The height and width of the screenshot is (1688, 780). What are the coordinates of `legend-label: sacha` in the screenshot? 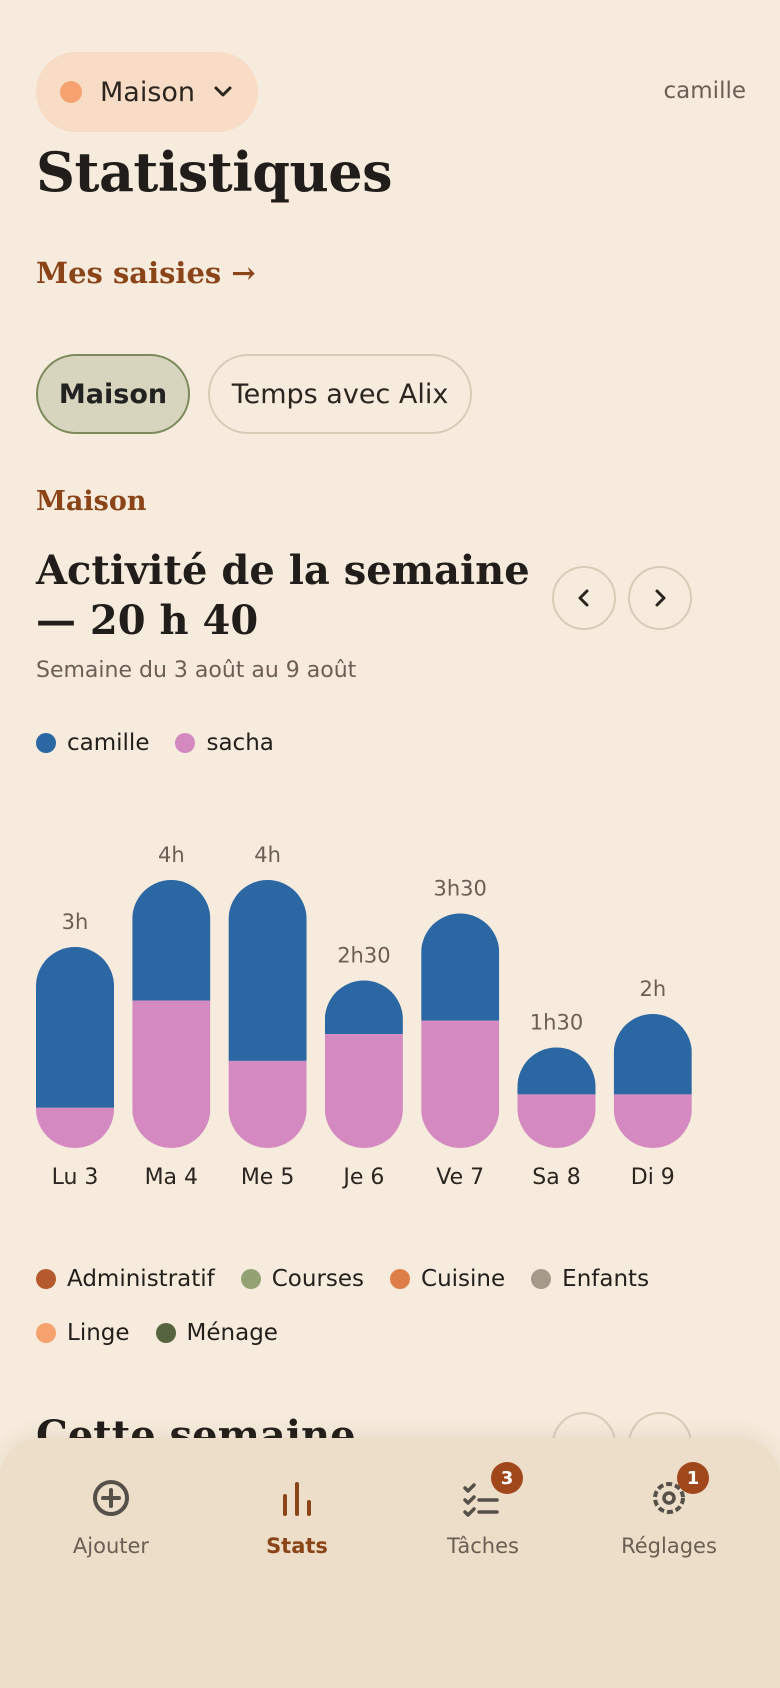 It's located at (240, 743).